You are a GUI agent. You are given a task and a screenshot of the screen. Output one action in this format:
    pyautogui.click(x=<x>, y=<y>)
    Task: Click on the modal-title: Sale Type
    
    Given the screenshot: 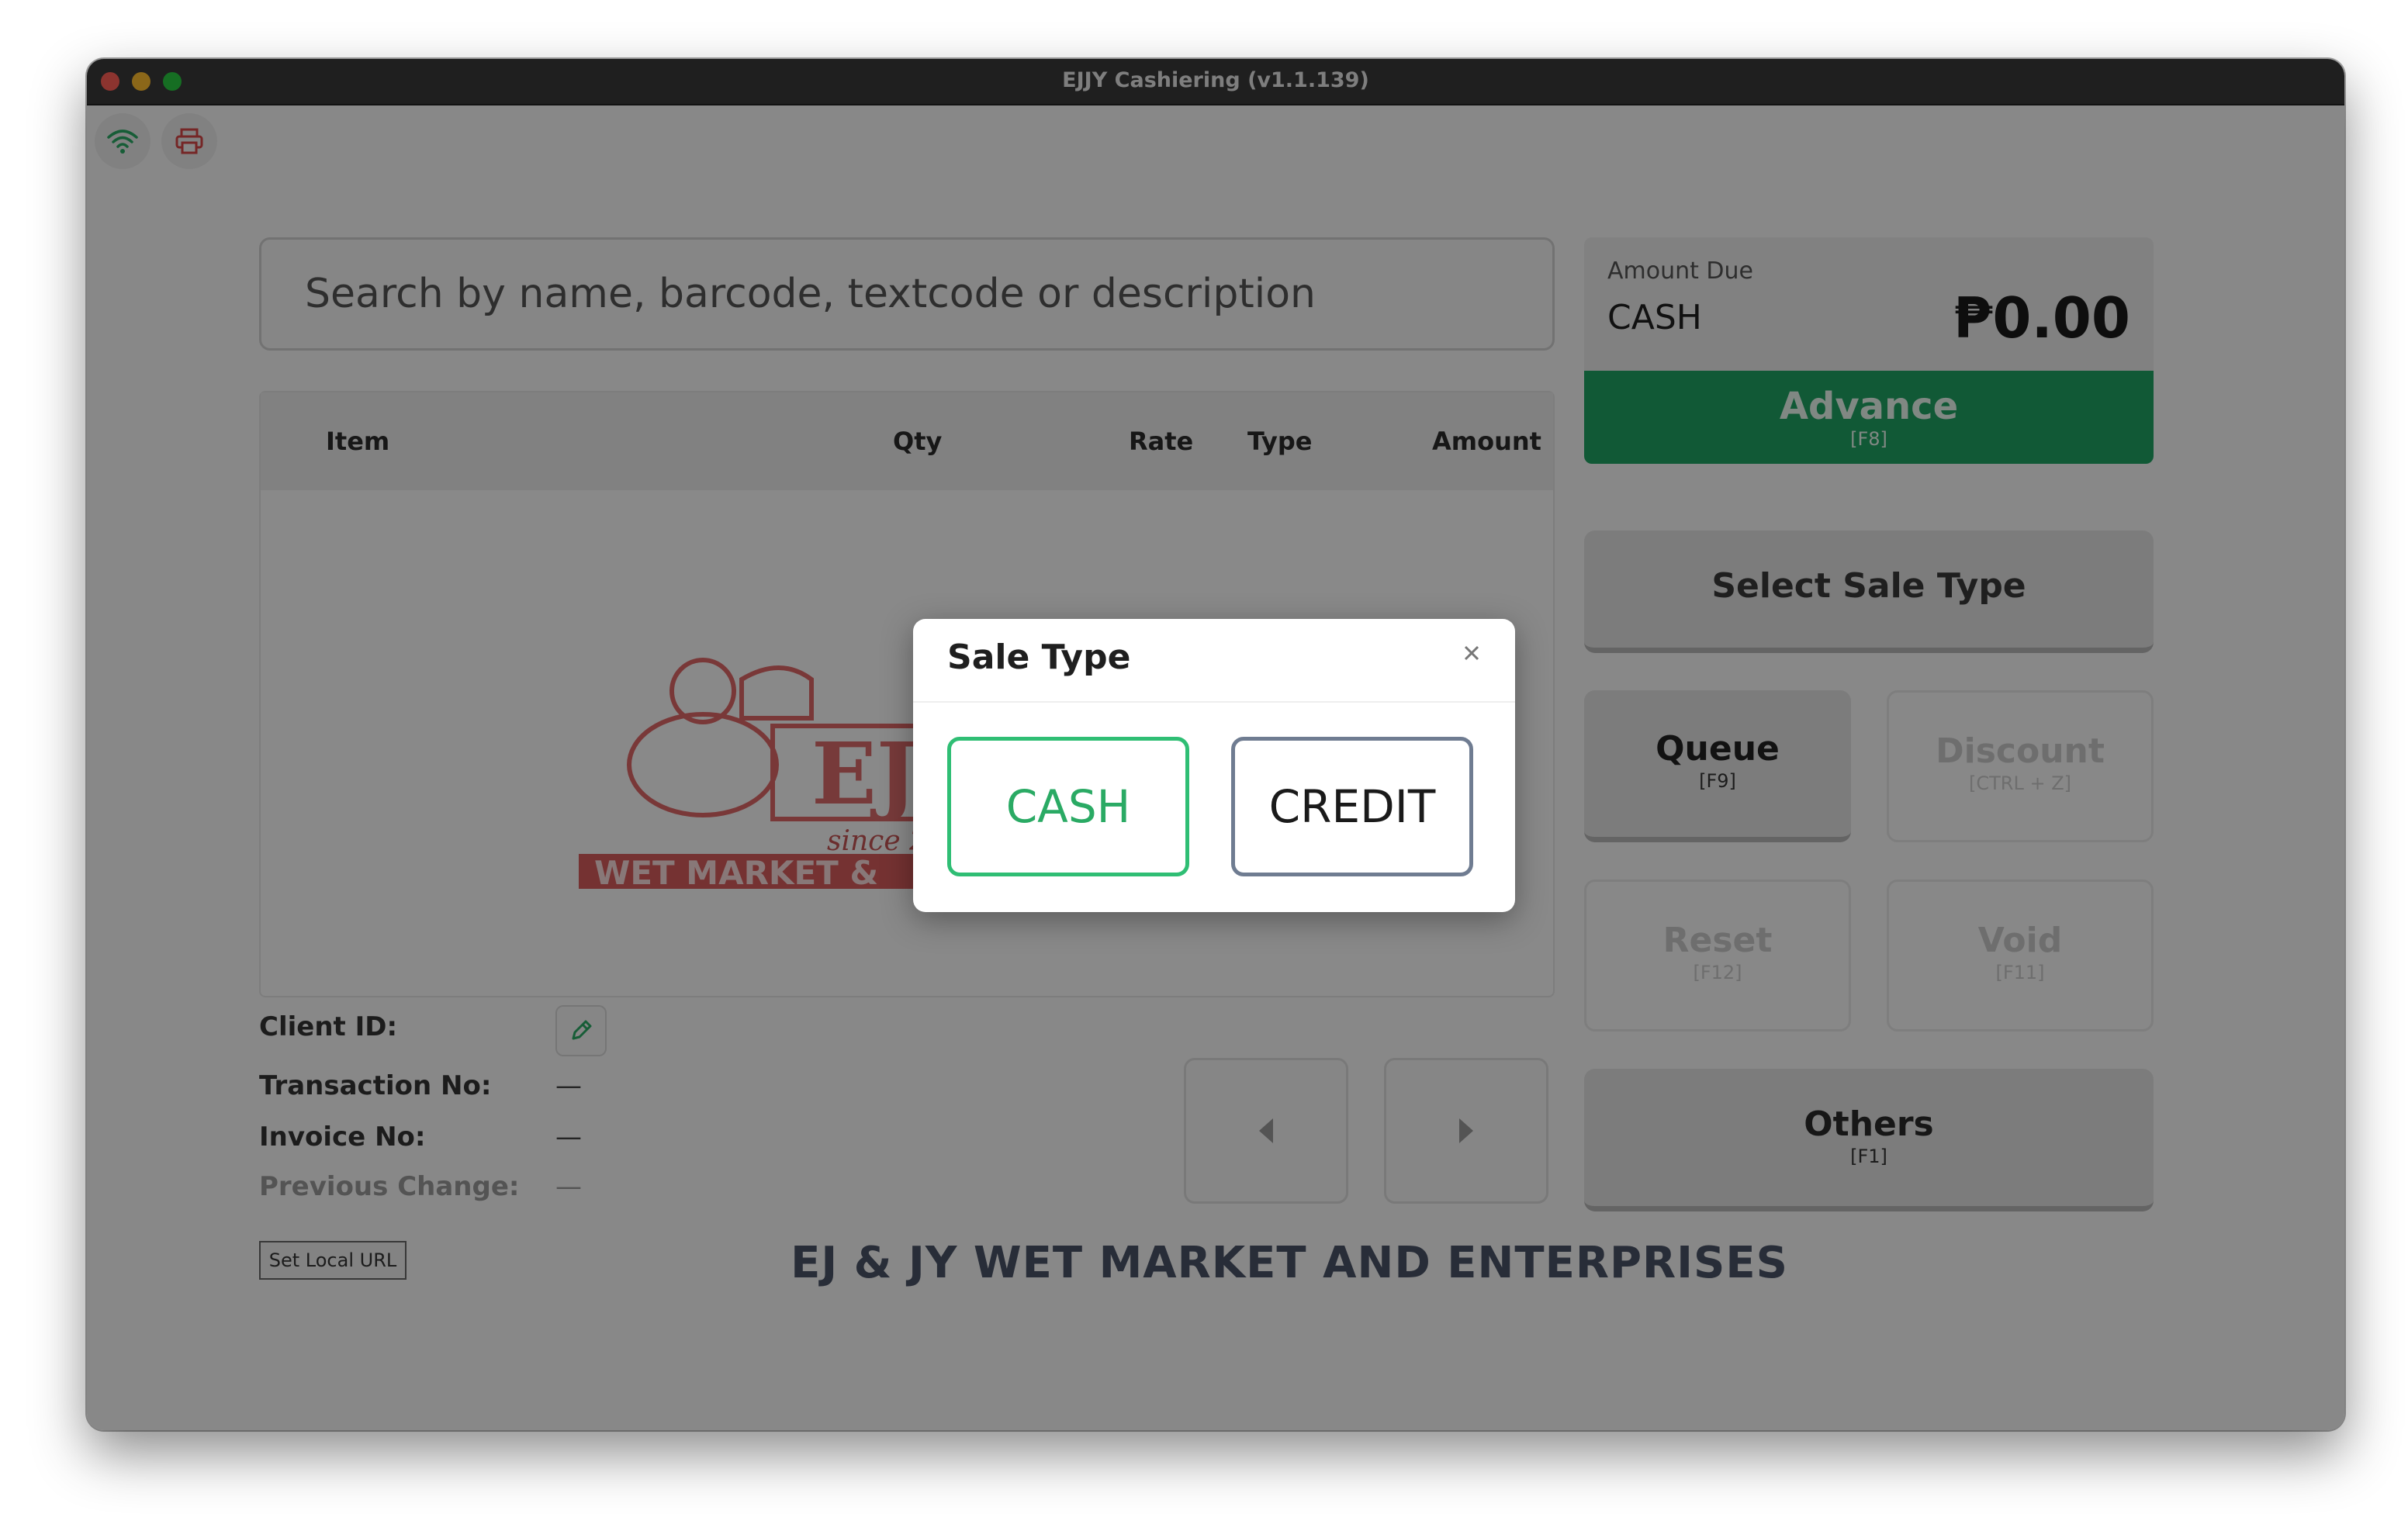 What is the action you would take?
    pyautogui.click(x=1039, y=657)
    